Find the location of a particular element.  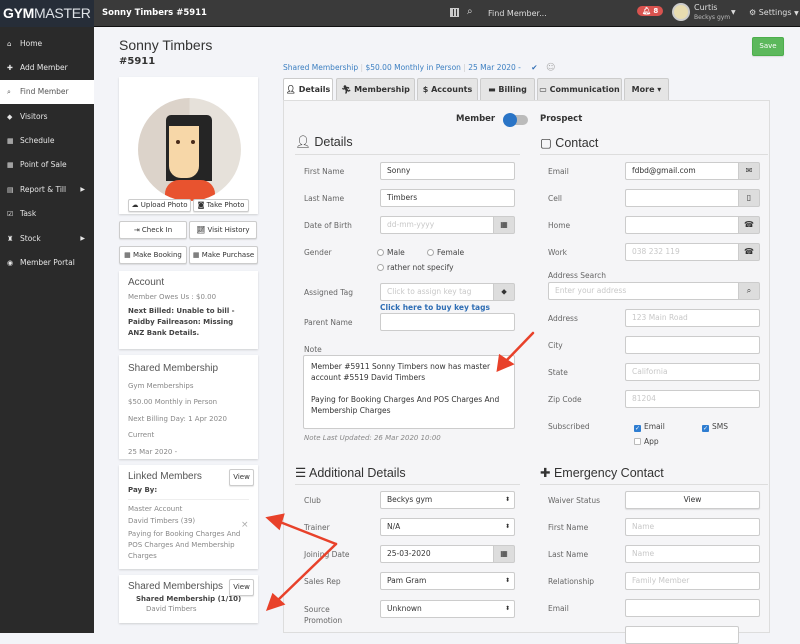

waiver-status-label: Waiver Status is located at coordinates (574, 500).